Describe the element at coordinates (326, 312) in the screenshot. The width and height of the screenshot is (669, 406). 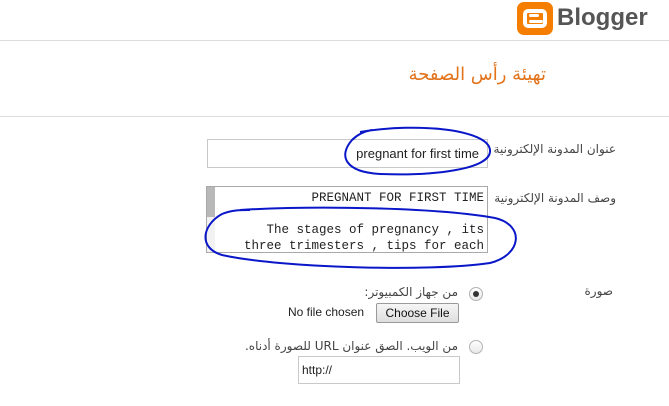
I see `no-file-text: No file chosen` at that location.